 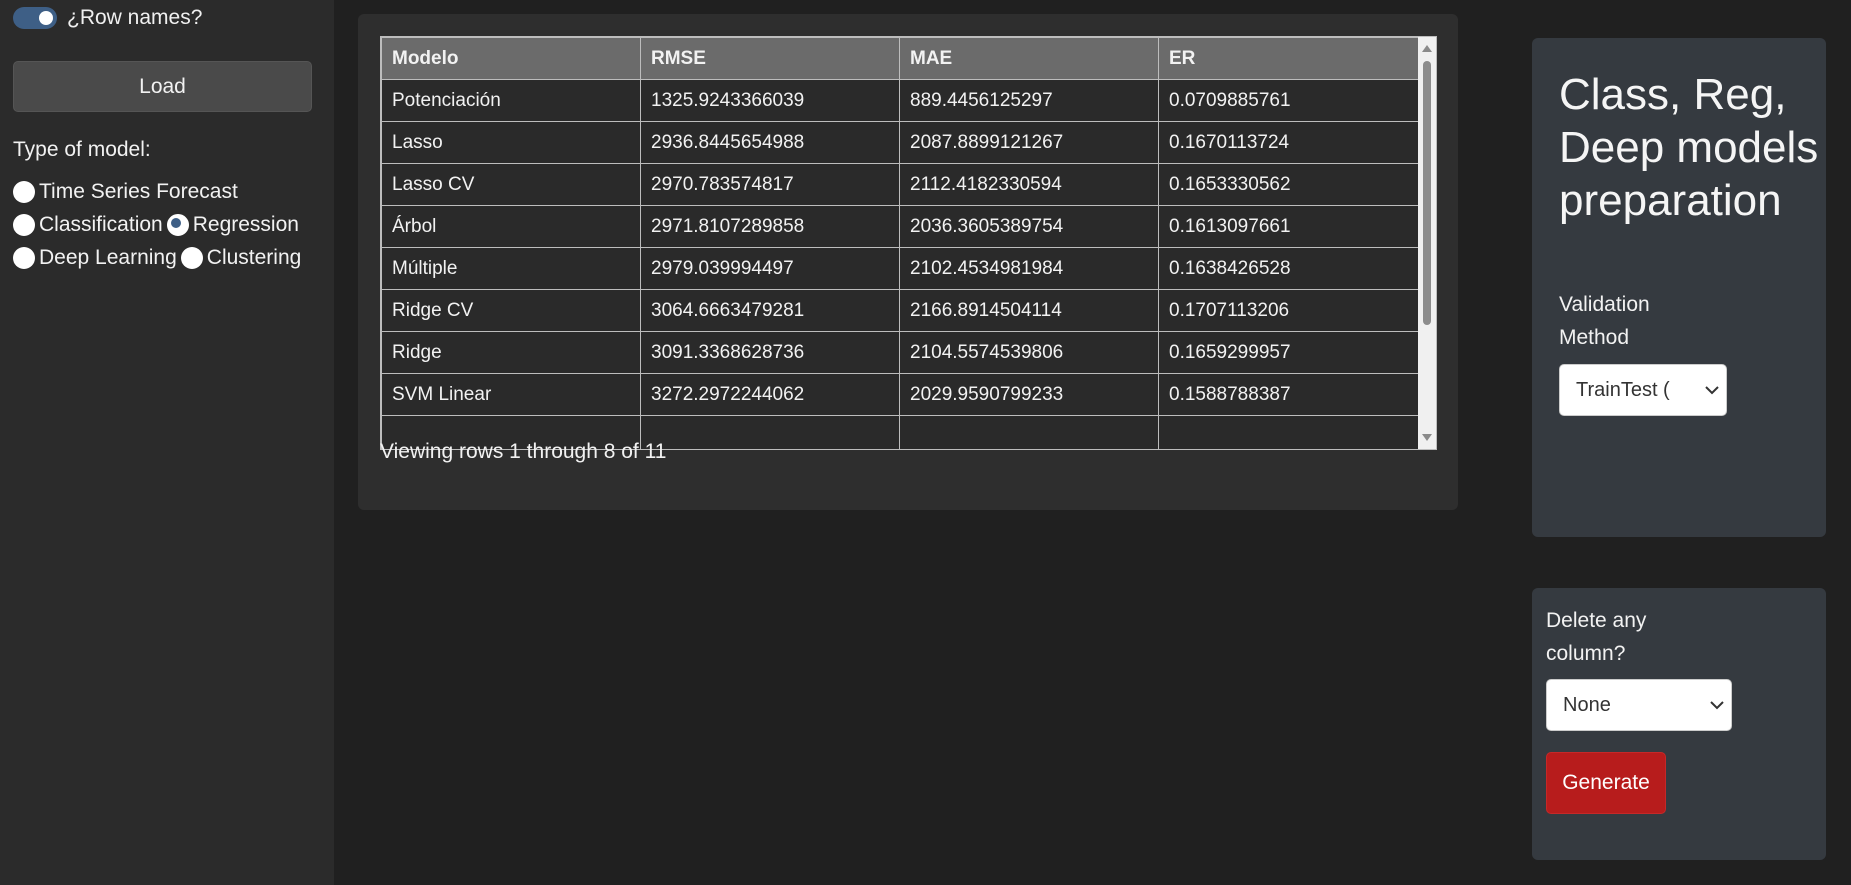 I want to click on delete-column-label: Delete any column?, so click(x=1596, y=637).